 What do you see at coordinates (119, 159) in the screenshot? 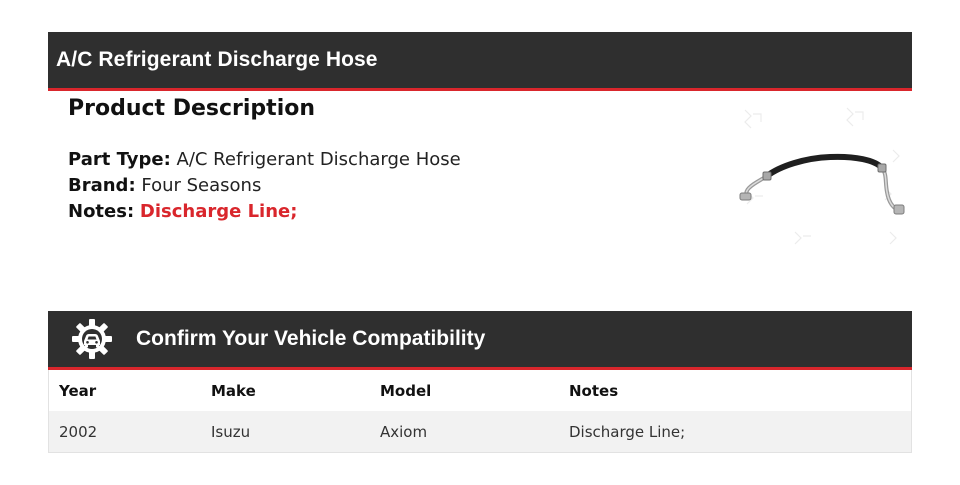
I see `part-type-label: Part Type:` at bounding box center [119, 159].